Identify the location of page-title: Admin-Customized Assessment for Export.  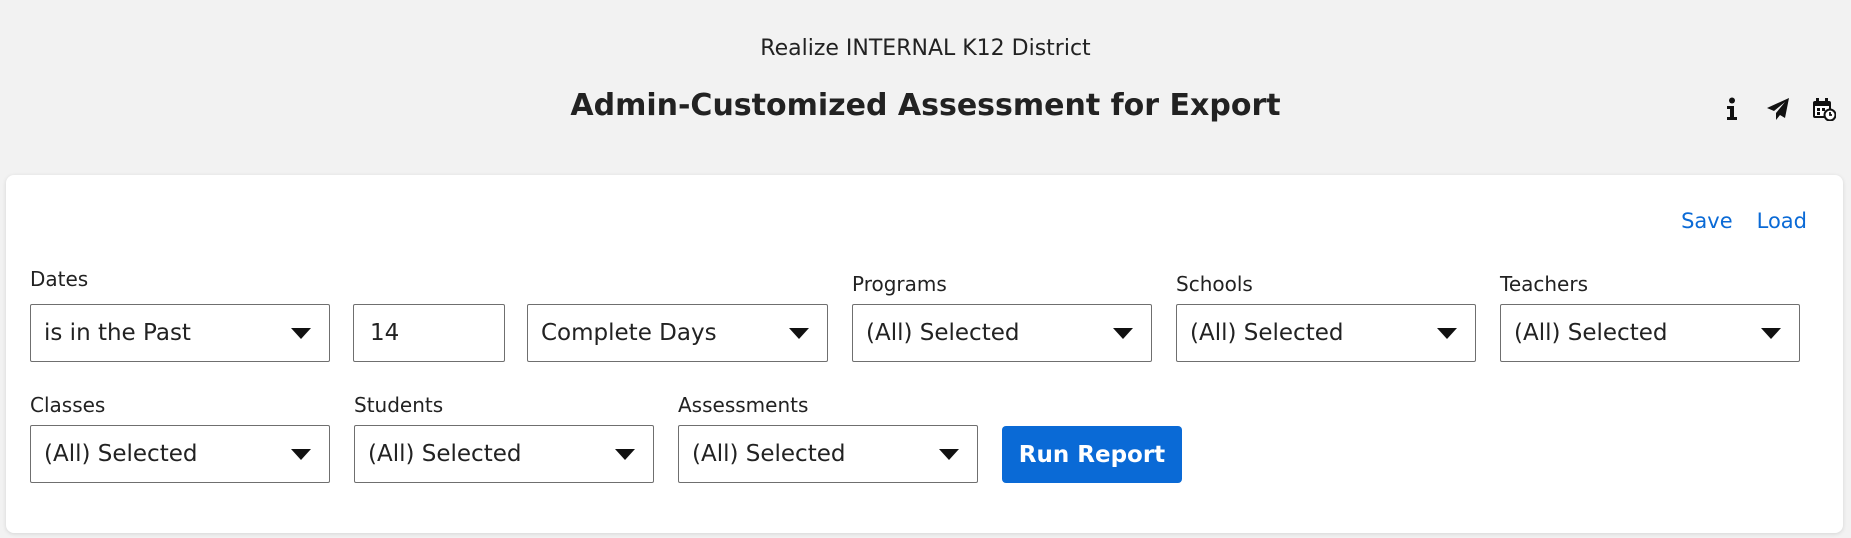
(925, 105).